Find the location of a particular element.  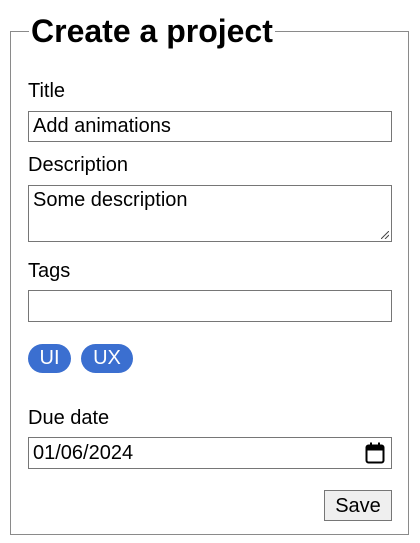

form-title: Create a project is located at coordinates (152, 31).